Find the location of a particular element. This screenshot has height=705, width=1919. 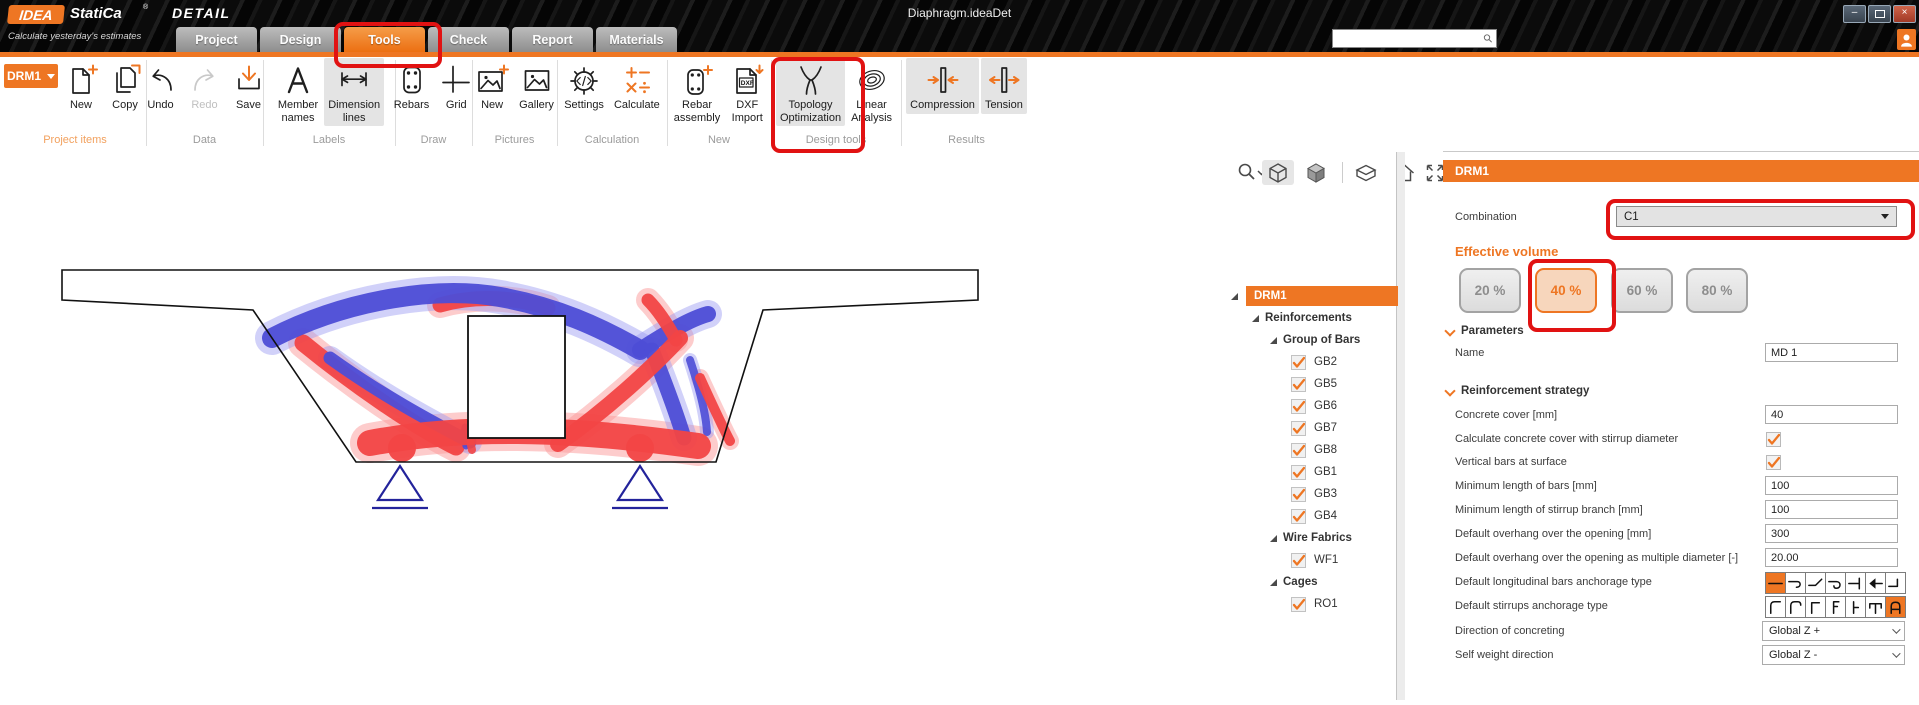

settings-button: Settings is located at coordinates (584, 86).